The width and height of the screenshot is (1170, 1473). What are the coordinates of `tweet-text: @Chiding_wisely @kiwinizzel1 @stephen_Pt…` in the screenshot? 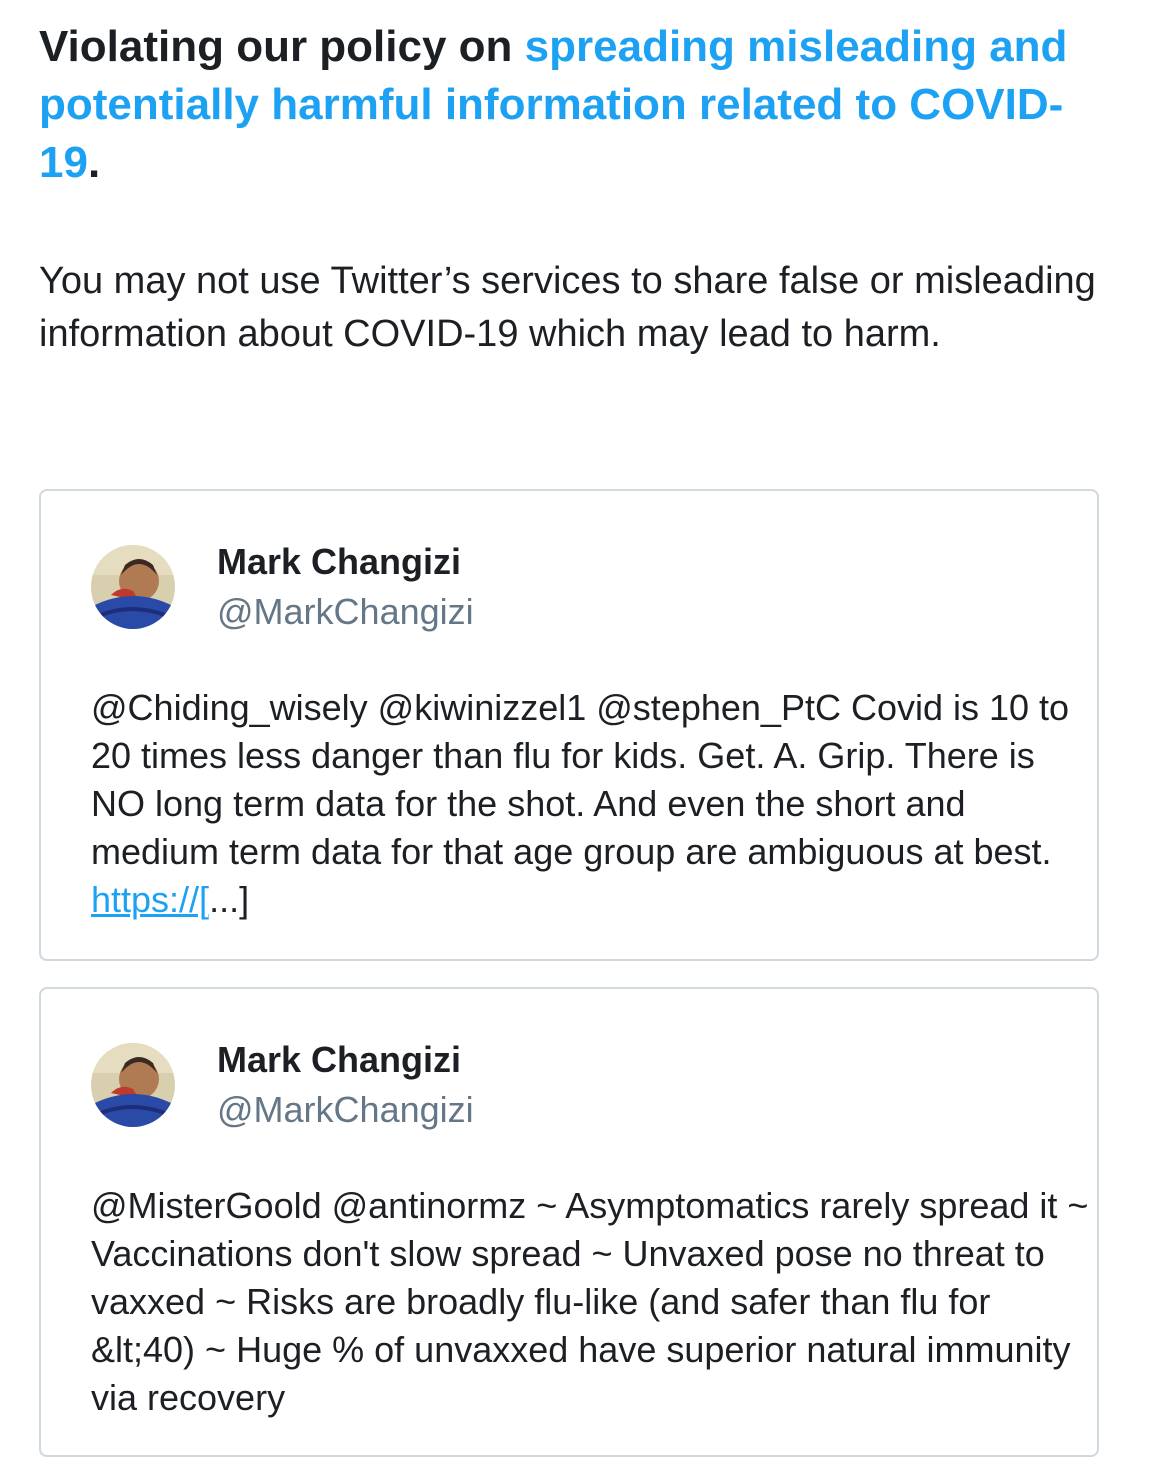 It's located at (593, 804).